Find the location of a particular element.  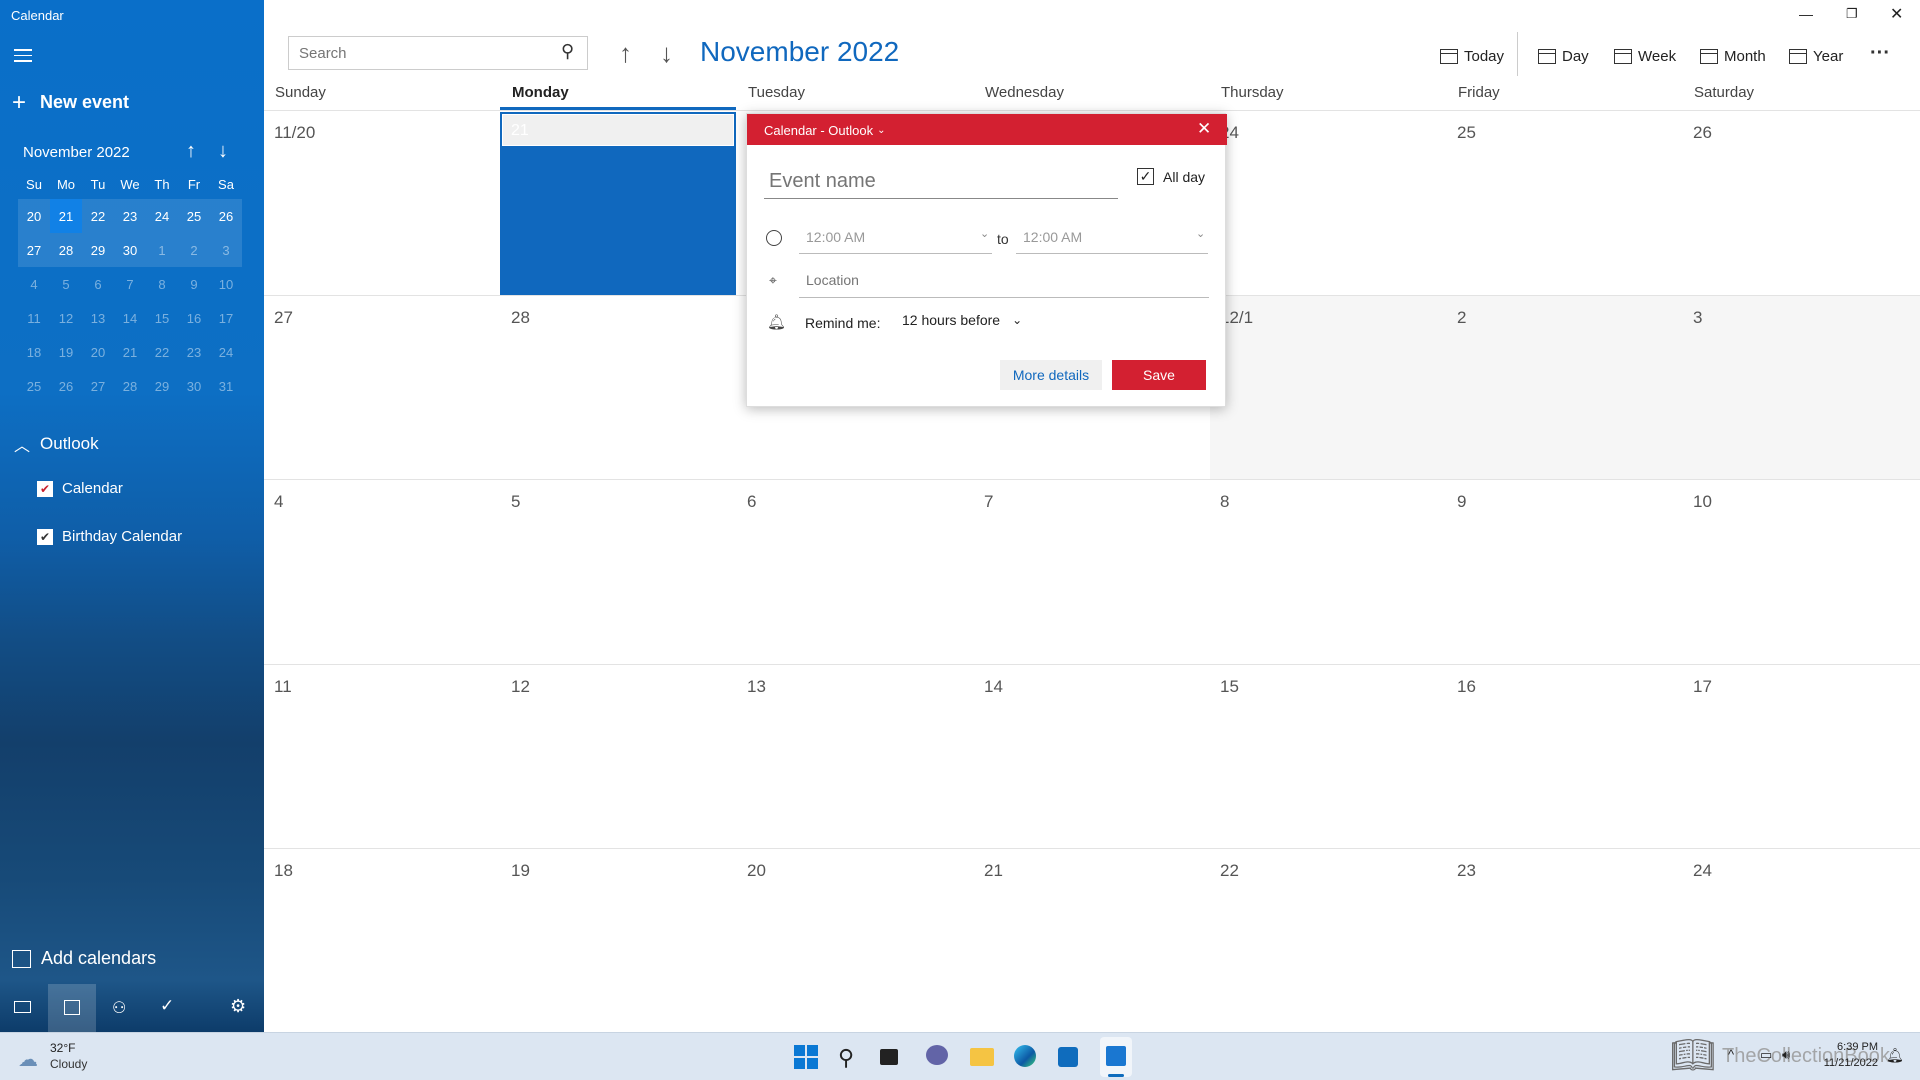

calendar-day-cell: 8 is located at coordinates (1328, 571).